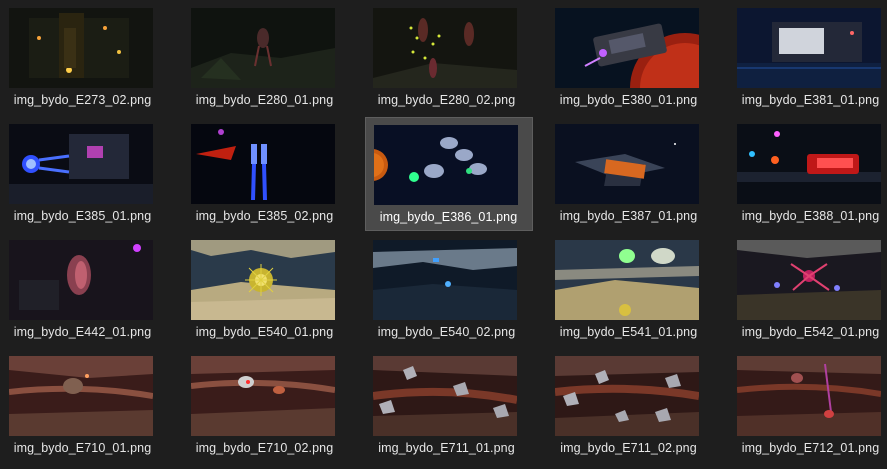 The image size is (887, 469). Describe the element at coordinates (448, 217) in the screenshot. I see `file-name-label: img_bydo_E386_01.png` at that location.